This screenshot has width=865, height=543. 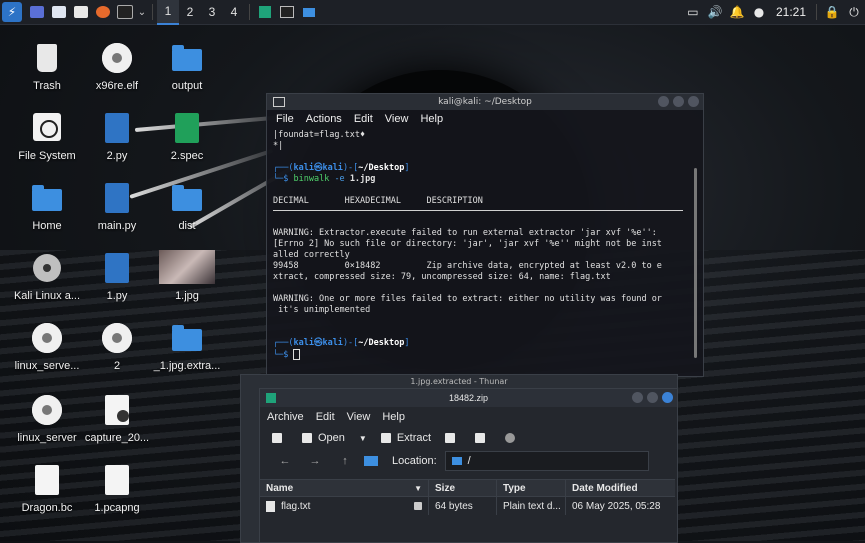 What do you see at coordinates (47, 136) in the screenshot?
I see `desktop-icon-file-system: File System` at bounding box center [47, 136].